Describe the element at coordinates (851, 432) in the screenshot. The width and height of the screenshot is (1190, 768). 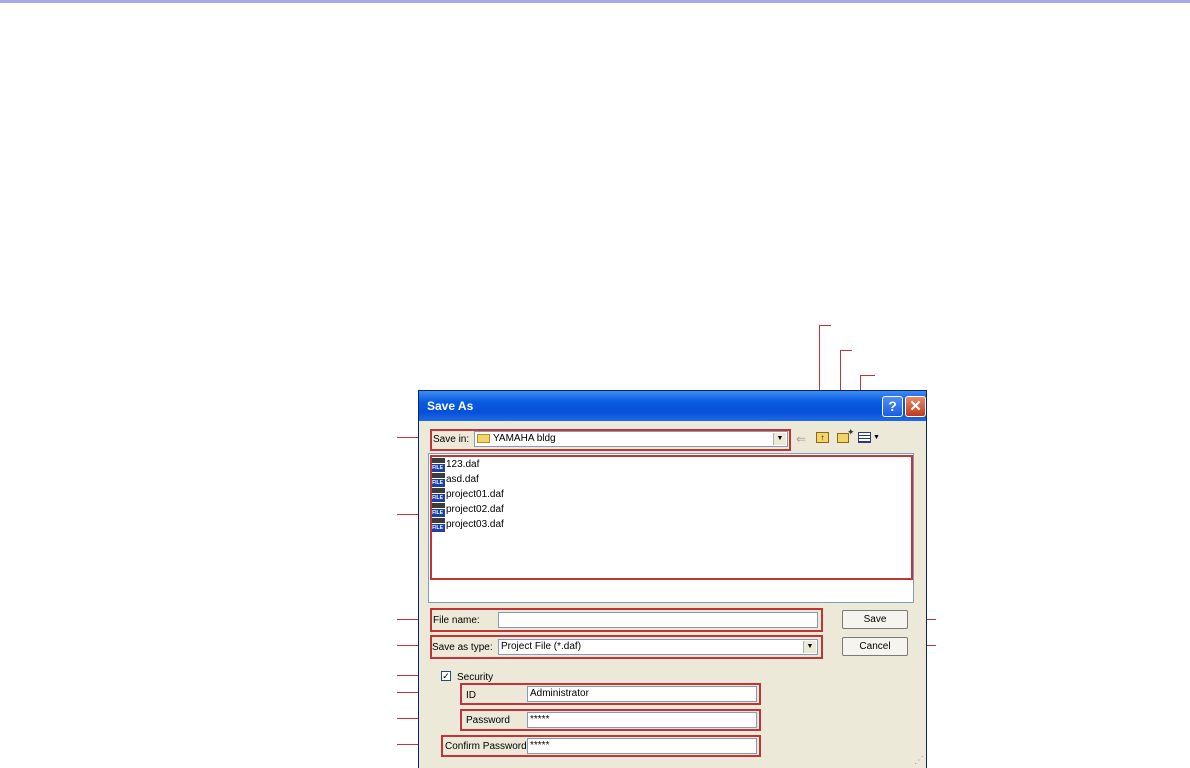
I see `new-folder-sparkle-icon: ✦` at that location.